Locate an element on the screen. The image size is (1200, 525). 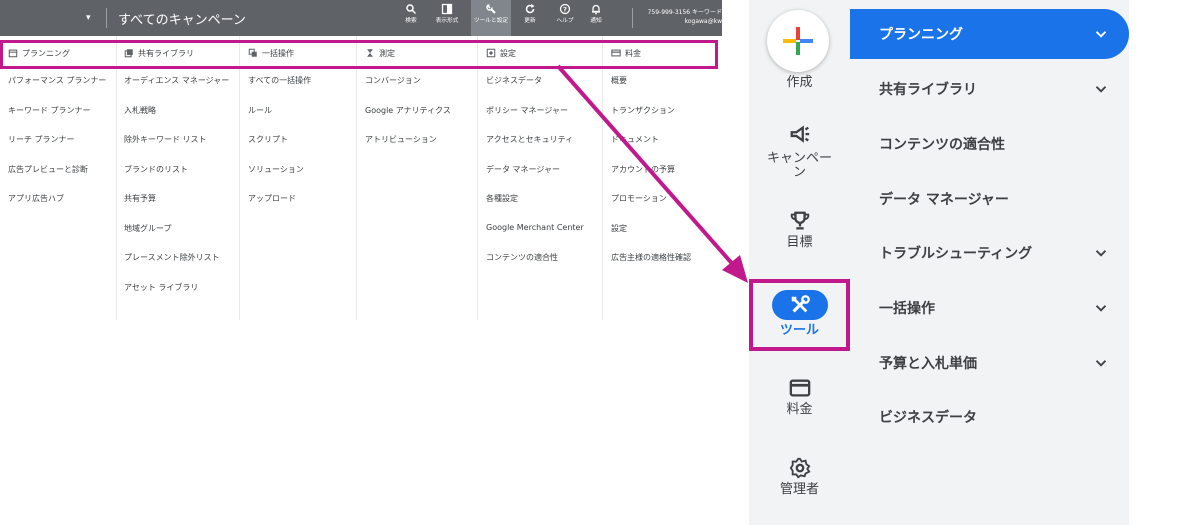
submenu-item-label: 一括操作 is located at coordinates (907, 309).